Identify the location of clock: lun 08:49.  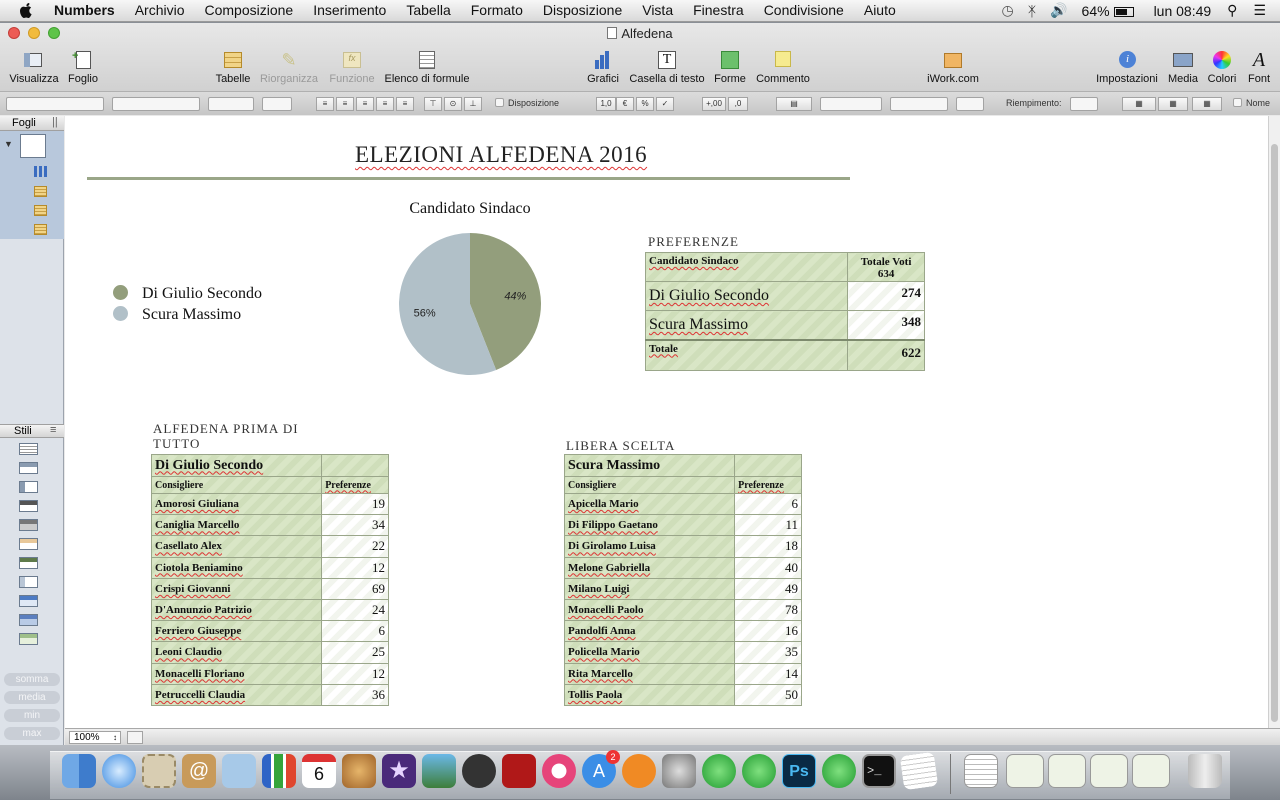
(1183, 11).